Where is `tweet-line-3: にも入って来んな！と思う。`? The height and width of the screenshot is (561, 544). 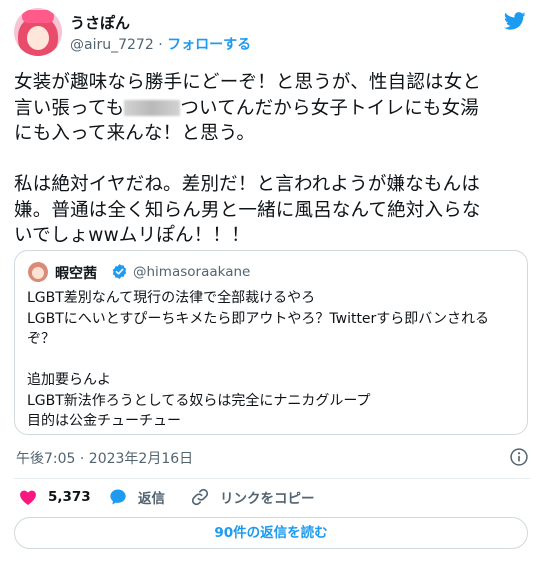 tweet-line-3: にも入って来んな！と思う。 is located at coordinates (135, 133).